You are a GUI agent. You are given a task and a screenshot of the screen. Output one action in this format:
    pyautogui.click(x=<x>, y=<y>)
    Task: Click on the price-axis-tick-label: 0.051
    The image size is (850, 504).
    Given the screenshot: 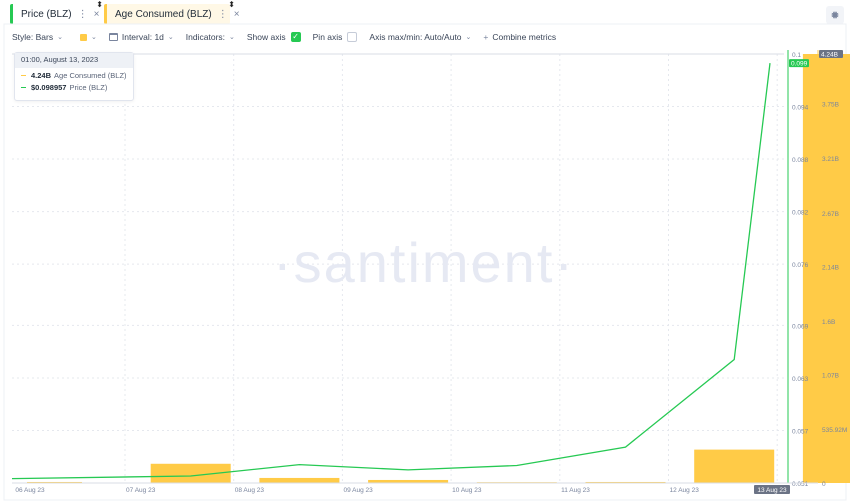 What is the action you would take?
    pyautogui.click(x=800, y=484)
    